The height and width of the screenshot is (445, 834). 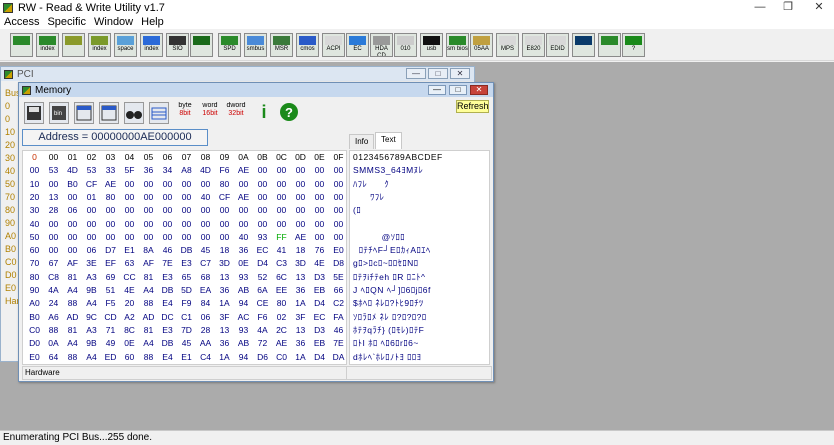 What do you see at coordinates (205, 290) in the screenshot?
I see `hex-byte-cell: EA` at bounding box center [205, 290].